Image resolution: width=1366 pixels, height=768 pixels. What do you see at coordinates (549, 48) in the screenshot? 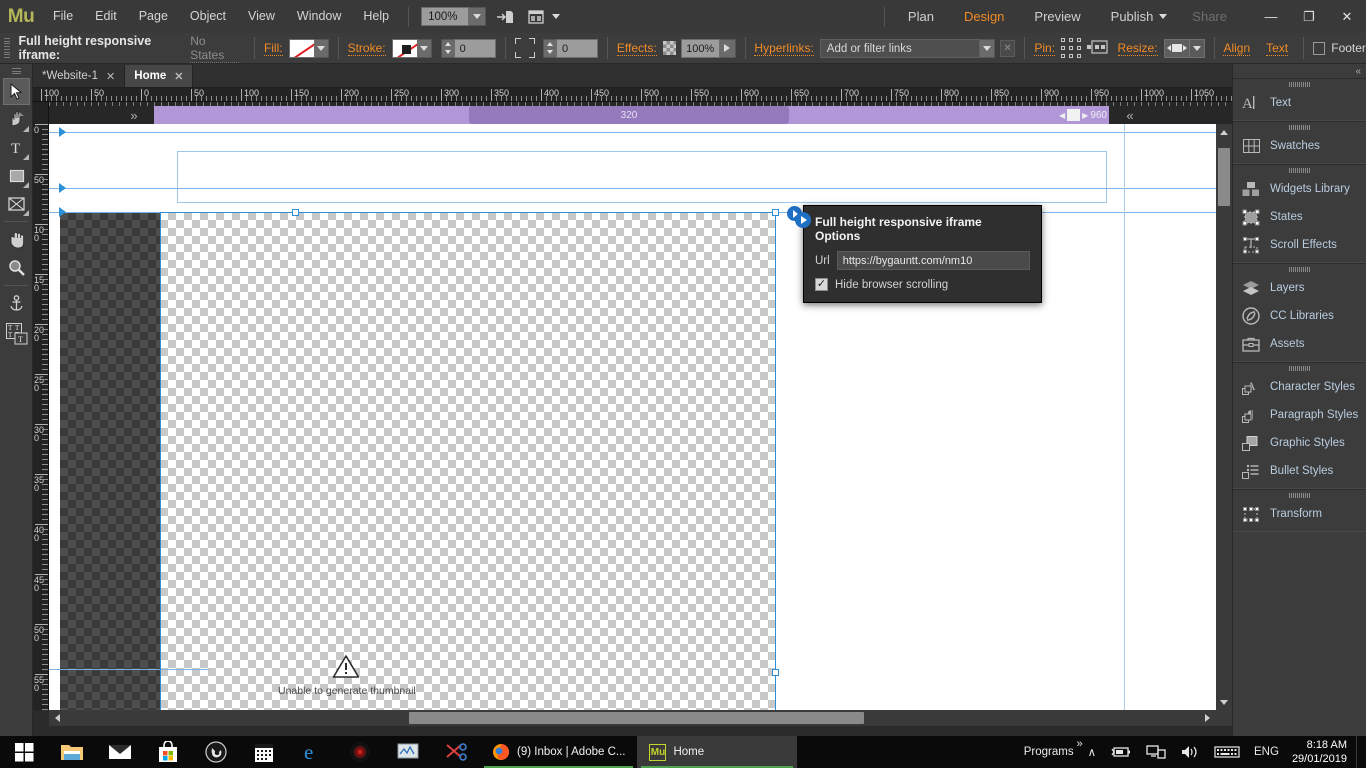
I see `corner-radius-spinner` at bounding box center [549, 48].